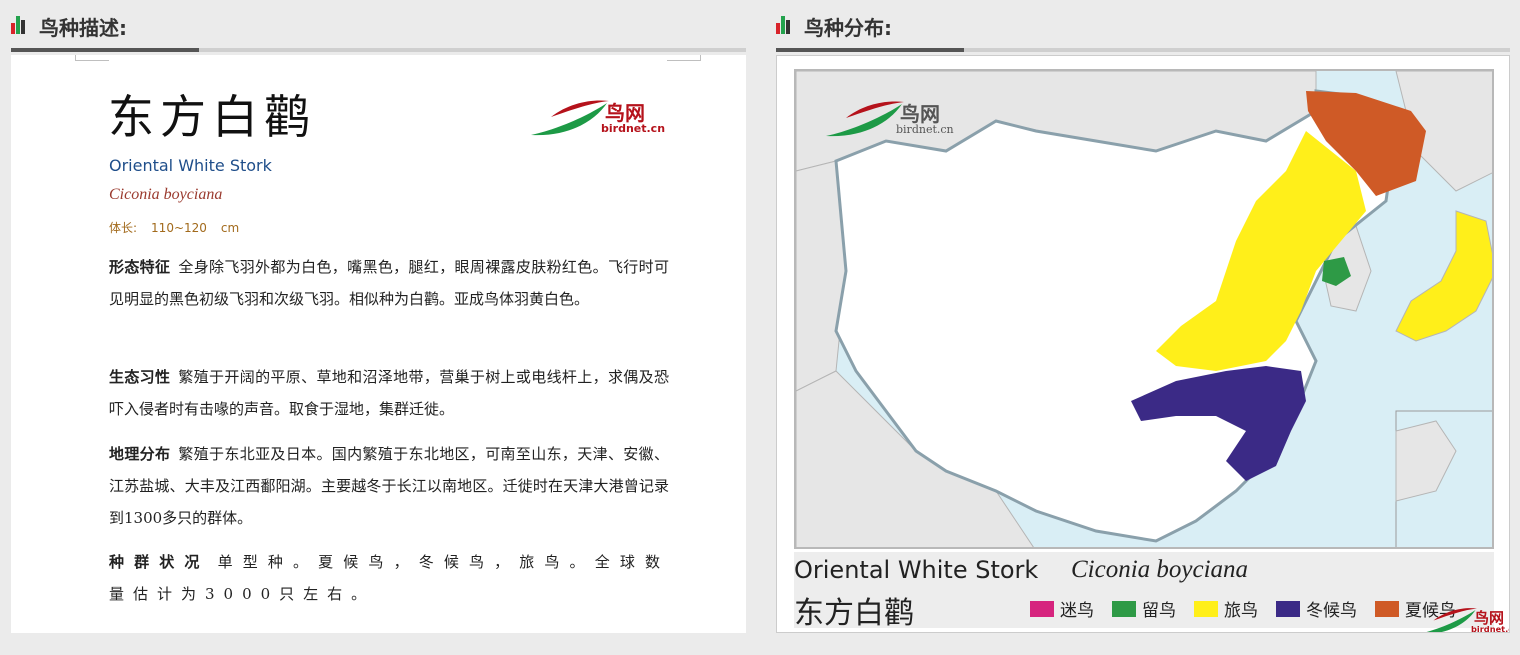  What do you see at coordinates (159, 562) in the screenshot?
I see `section-label: 种群状况` at bounding box center [159, 562].